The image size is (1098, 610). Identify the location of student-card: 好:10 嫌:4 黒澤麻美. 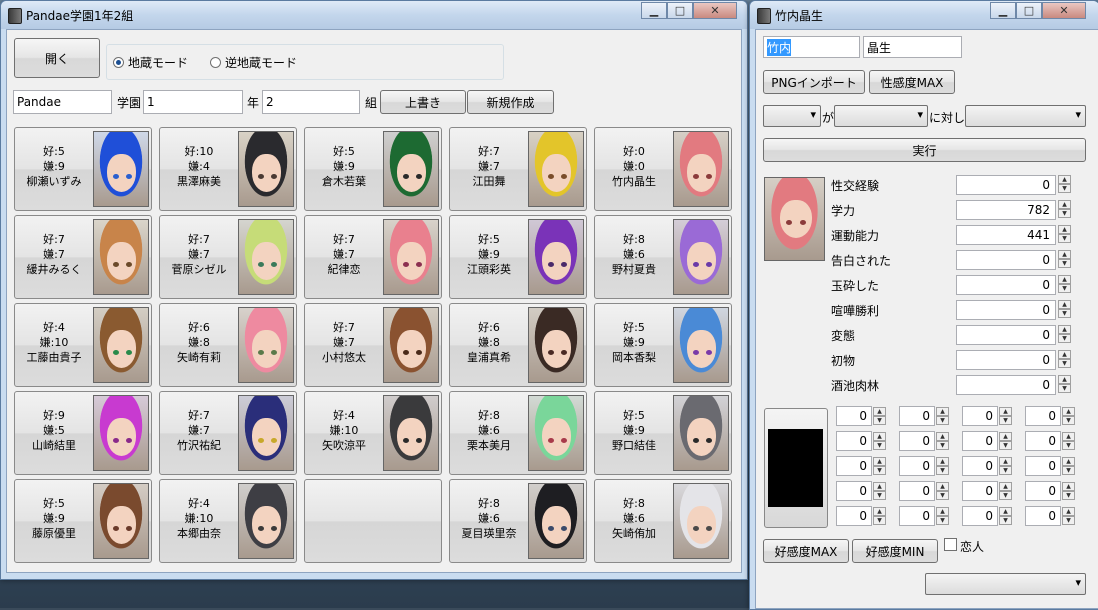
(228, 169).